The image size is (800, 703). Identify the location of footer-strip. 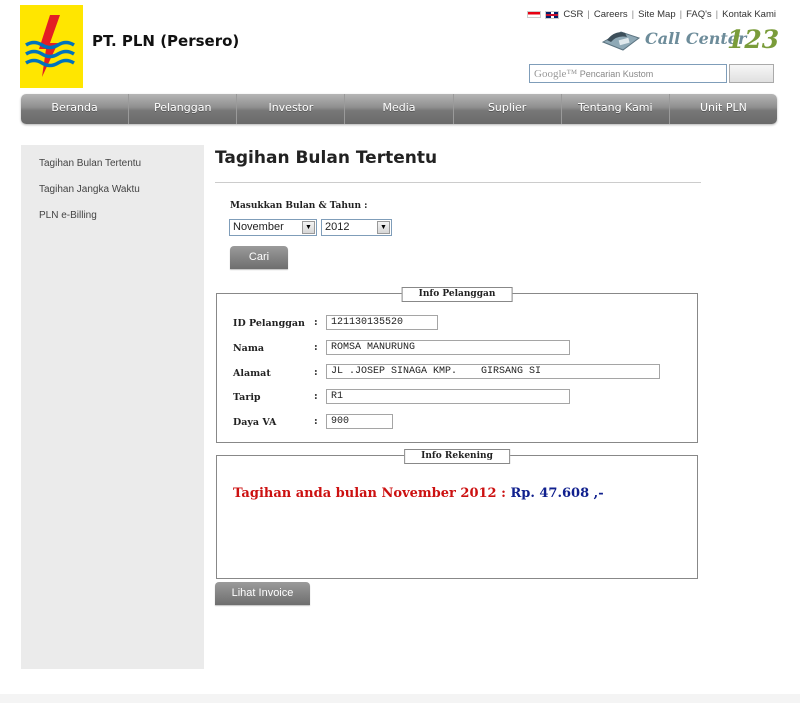
(400, 698).